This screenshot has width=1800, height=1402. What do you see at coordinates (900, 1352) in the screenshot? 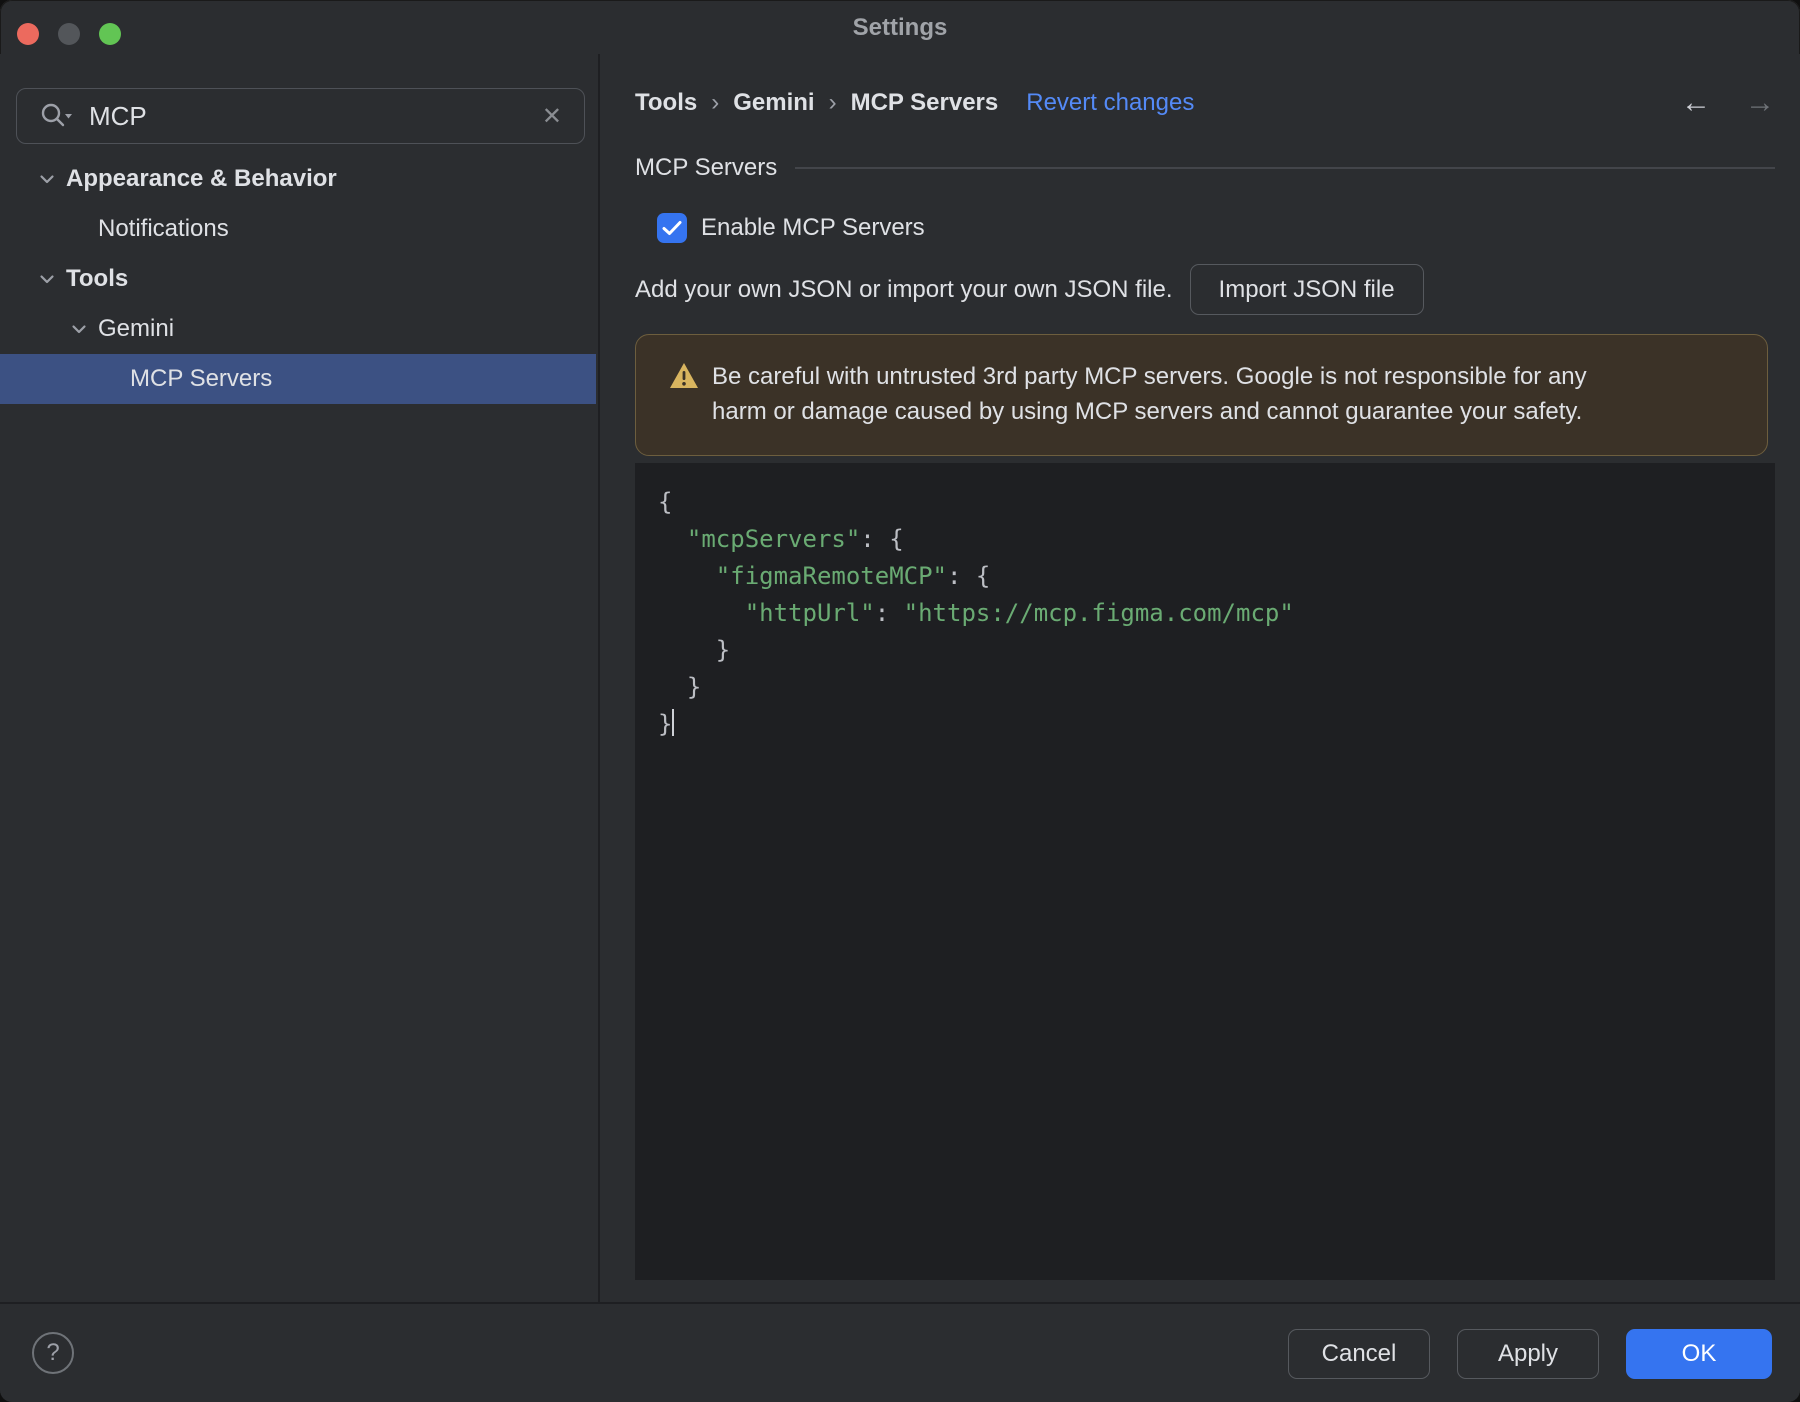
I see `dialog-footer: ? Cancel Apply OK` at bounding box center [900, 1352].